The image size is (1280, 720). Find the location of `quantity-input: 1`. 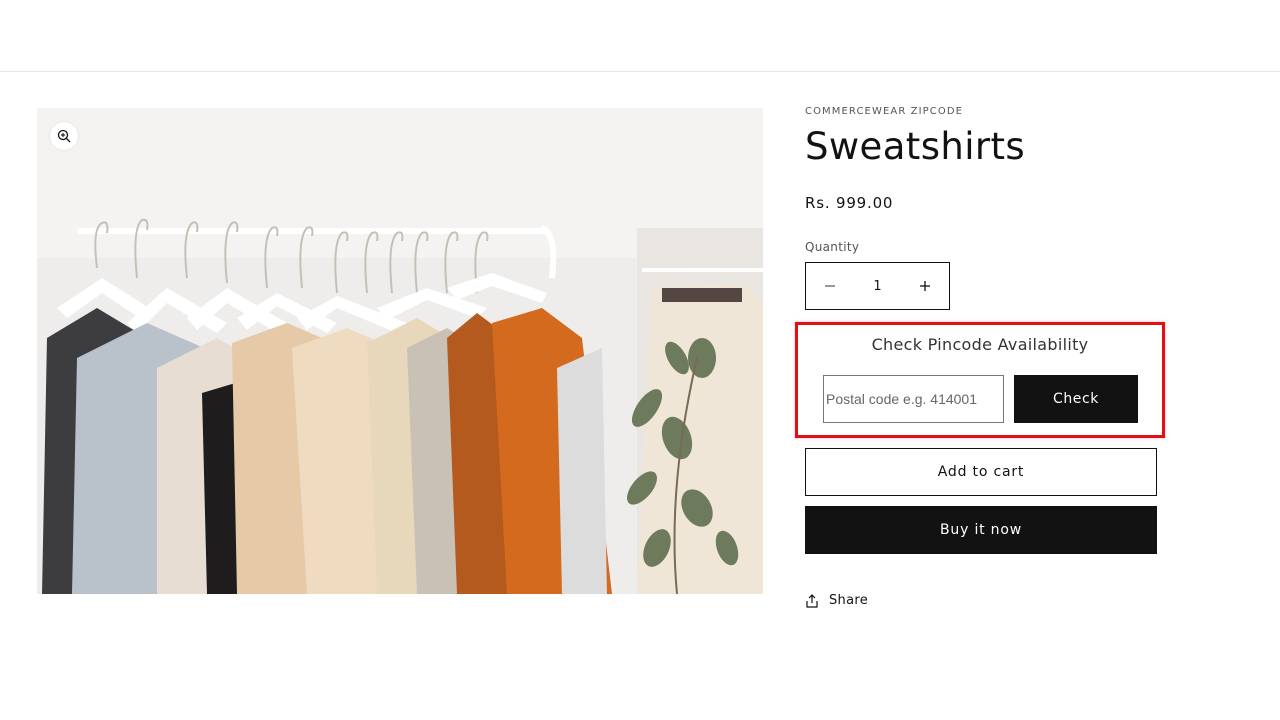

quantity-input: 1 is located at coordinates (877, 286).